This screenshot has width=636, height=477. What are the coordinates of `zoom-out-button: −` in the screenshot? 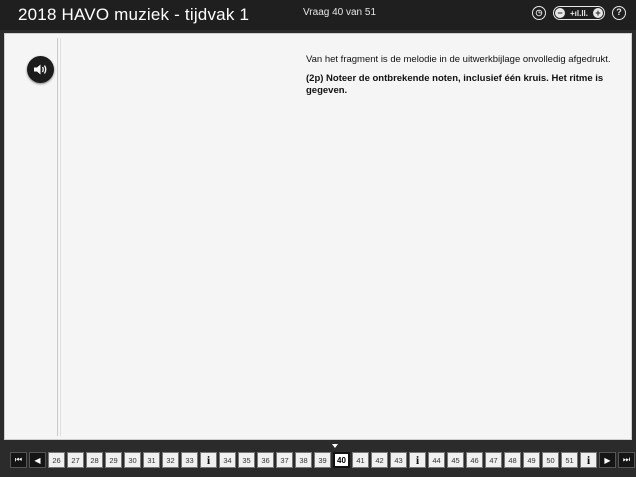 It's located at (560, 13).